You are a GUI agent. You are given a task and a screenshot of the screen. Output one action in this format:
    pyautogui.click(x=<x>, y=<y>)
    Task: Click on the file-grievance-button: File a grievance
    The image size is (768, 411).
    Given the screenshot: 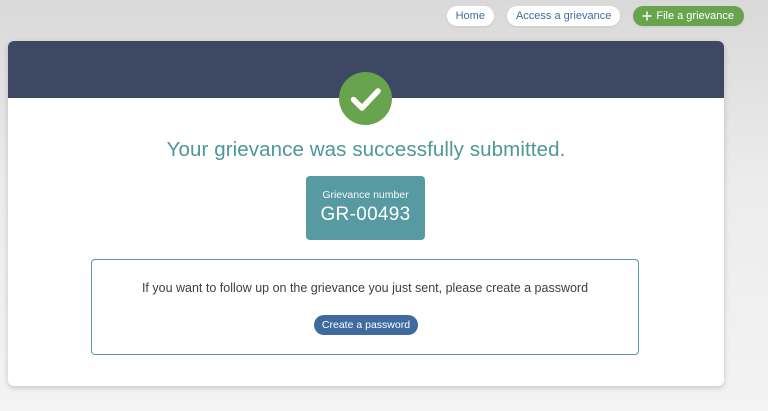 What is the action you would take?
    pyautogui.click(x=688, y=16)
    